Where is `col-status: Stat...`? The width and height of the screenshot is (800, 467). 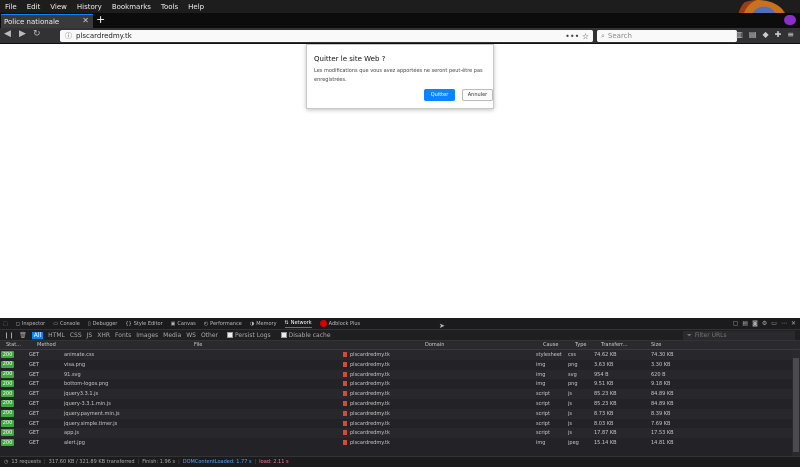
col-status: Stat... is located at coordinates (13, 345).